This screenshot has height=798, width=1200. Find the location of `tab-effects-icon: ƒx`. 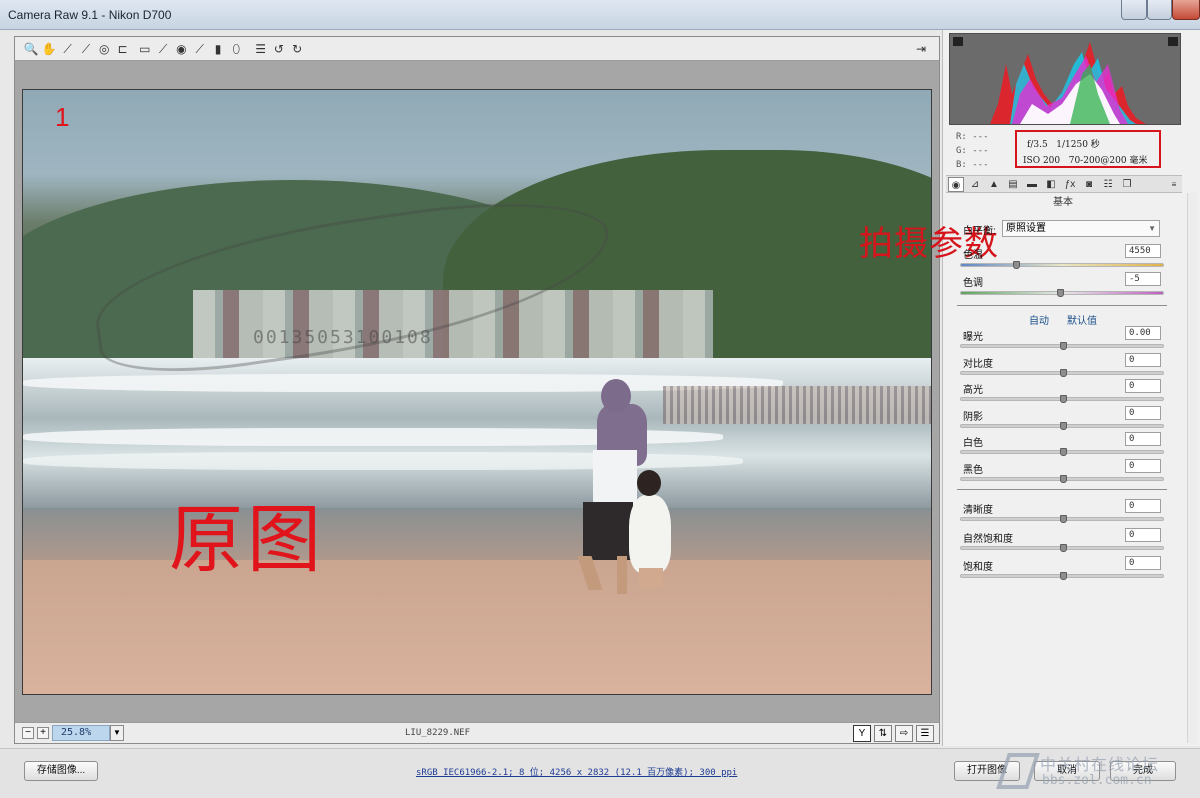

tab-effects-icon: ƒx is located at coordinates (1070, 184).